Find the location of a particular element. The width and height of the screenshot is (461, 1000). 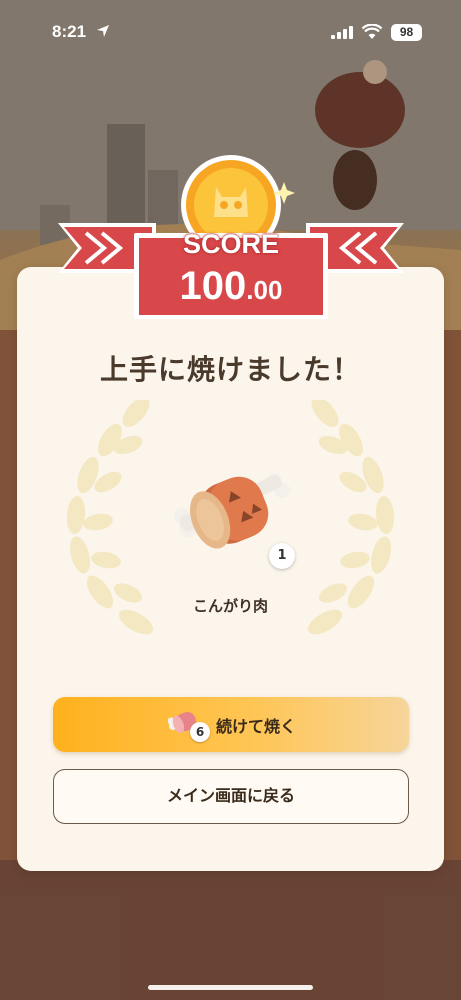

battery-indicator: 98 is located at coordinates (406, 32).